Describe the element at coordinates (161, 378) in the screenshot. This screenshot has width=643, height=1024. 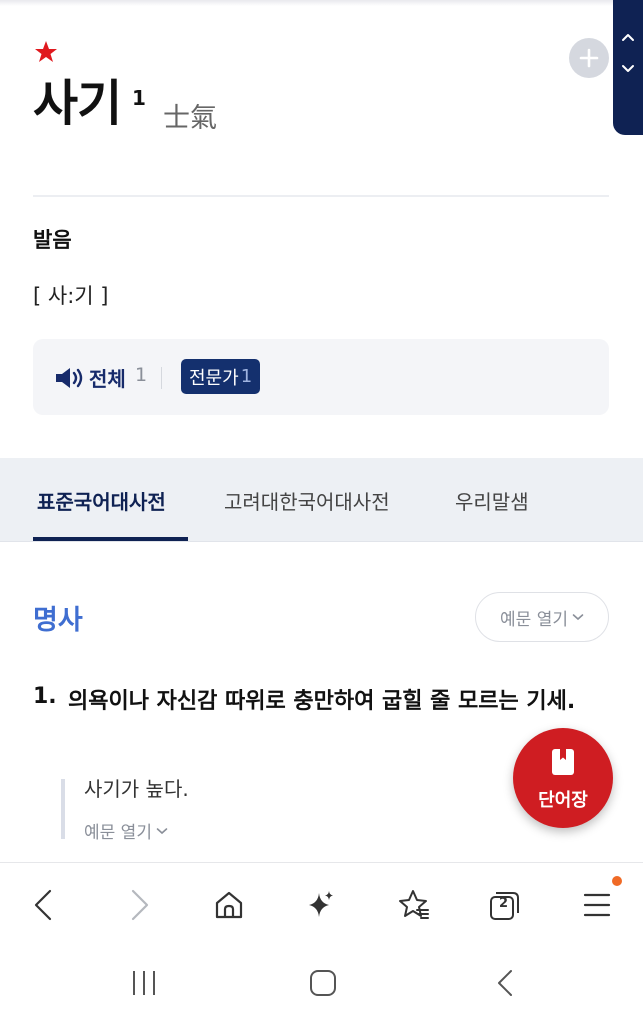
I see `audio-separator` at that location.